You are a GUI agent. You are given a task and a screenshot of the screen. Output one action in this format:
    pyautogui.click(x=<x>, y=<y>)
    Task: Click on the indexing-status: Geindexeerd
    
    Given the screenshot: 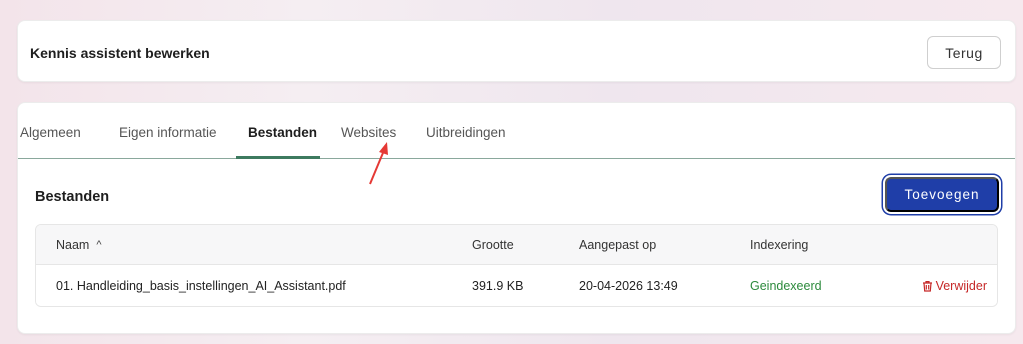 What is the action you would take?
    pyautogui.click(x=786, y=286)
    